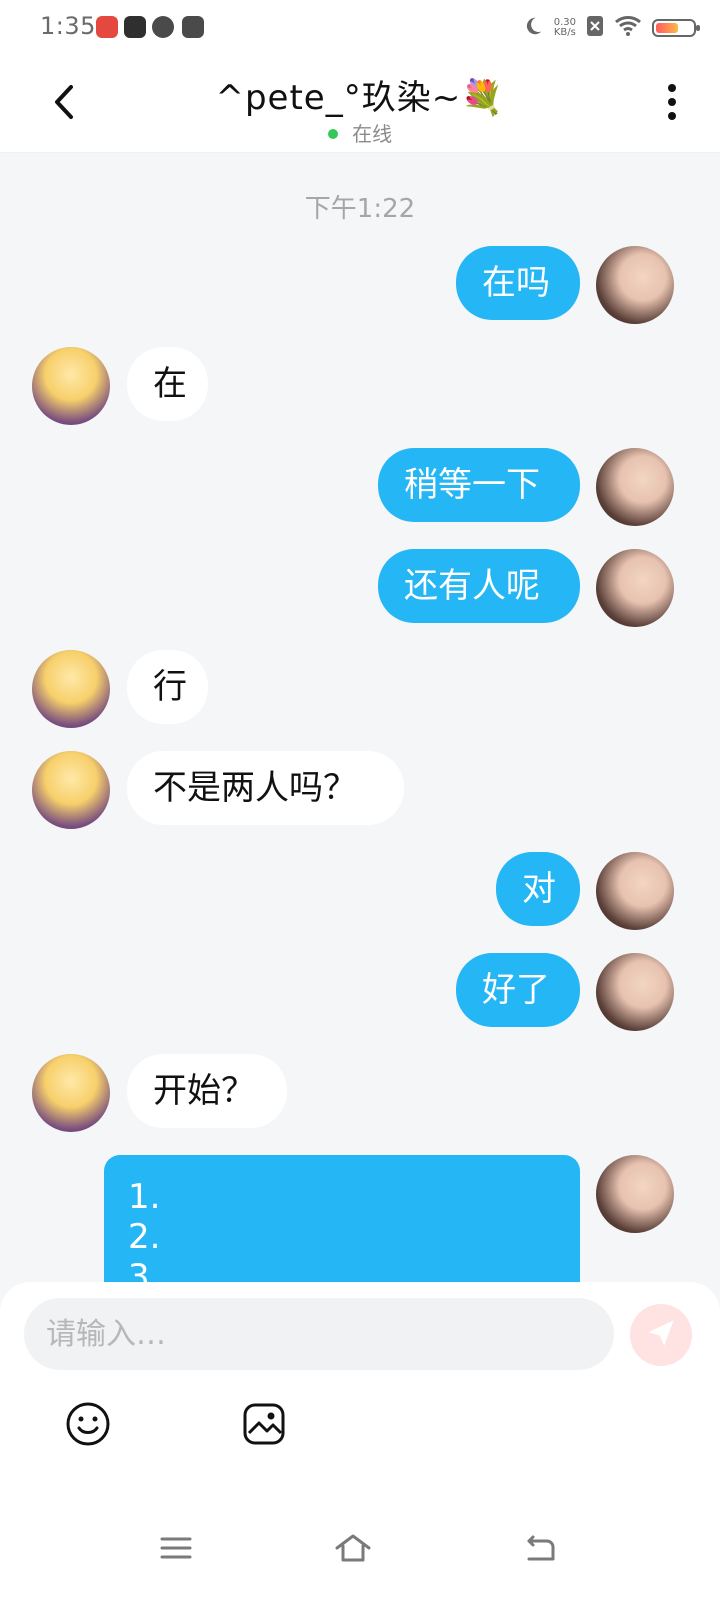  I want to click on vertical-dots-icon, so click(672, 104).